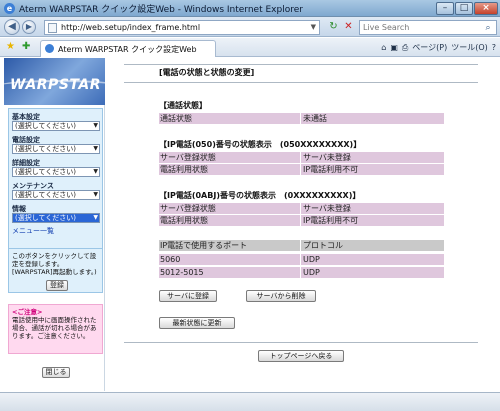 The height and width of the screenshot is (411, 500). I want to click on ip050-server-value: サーバ未登録, so click(327, 157).